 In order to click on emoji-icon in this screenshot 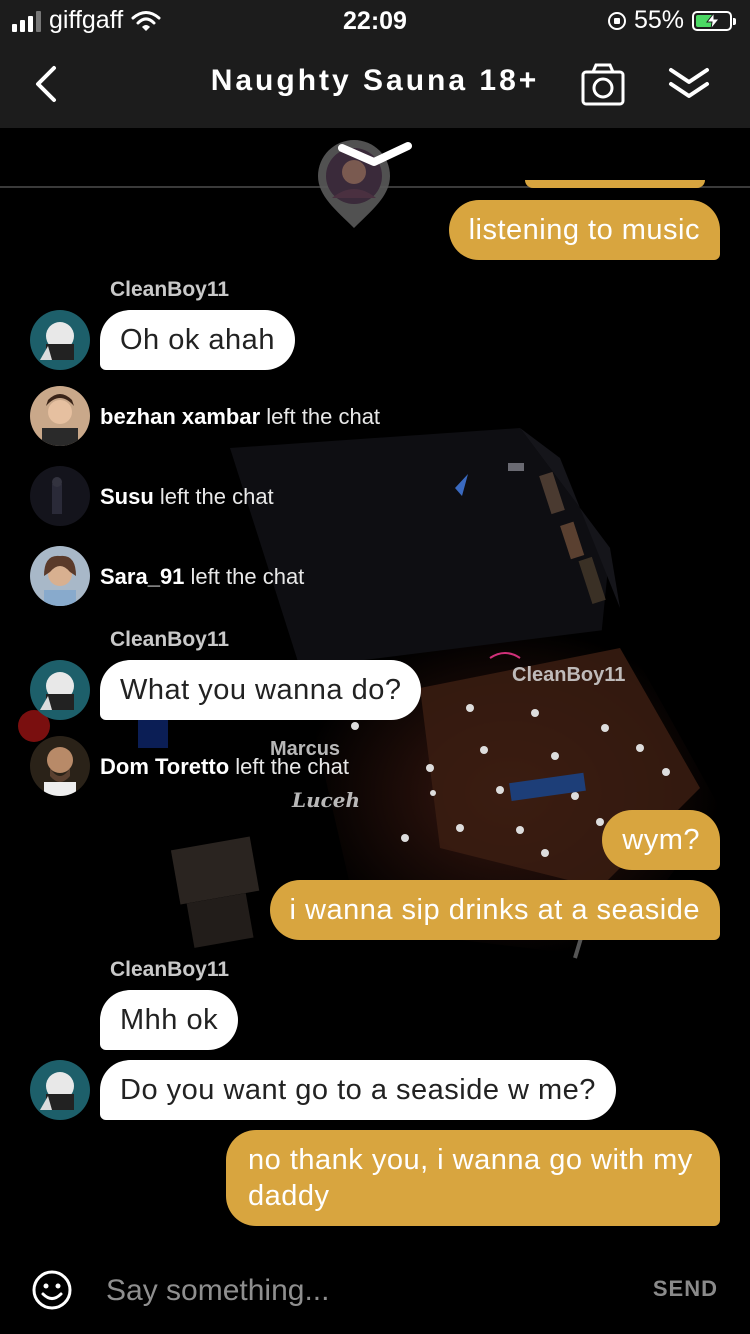, I will do `click(52, 1290)`.